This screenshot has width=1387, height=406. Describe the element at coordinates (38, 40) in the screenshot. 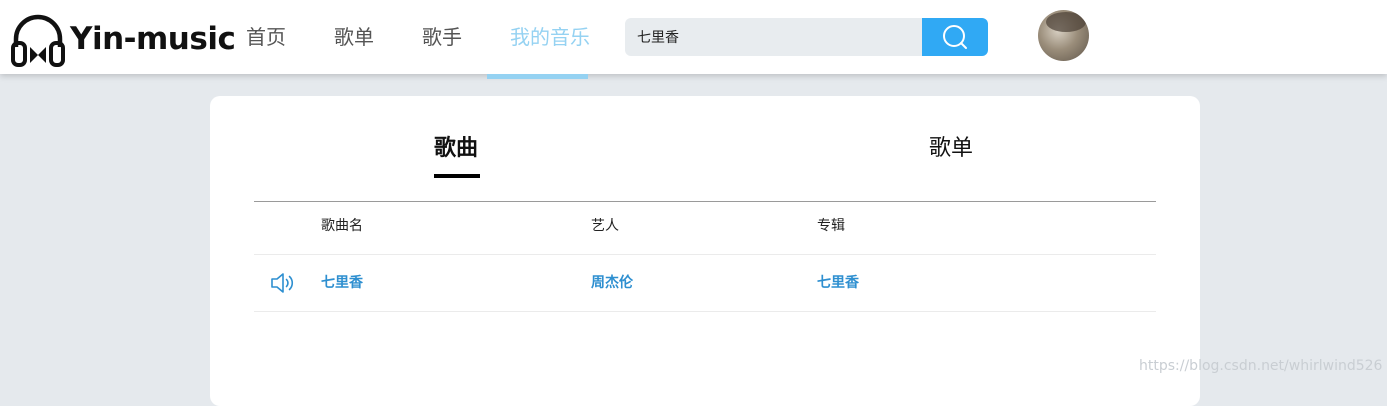

I see `headphones-icon` at that location.